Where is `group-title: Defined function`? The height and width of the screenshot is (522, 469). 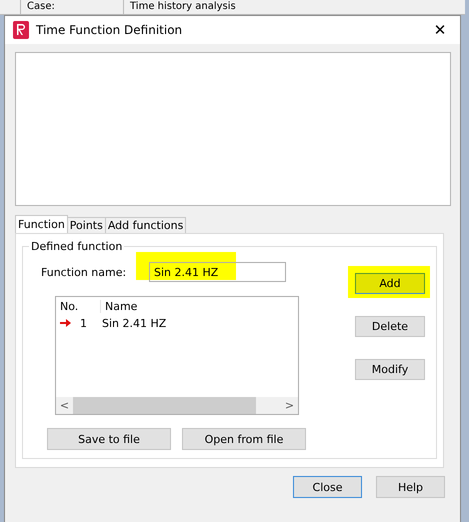
group-title: Defined function is located at coordinates (77, 246).